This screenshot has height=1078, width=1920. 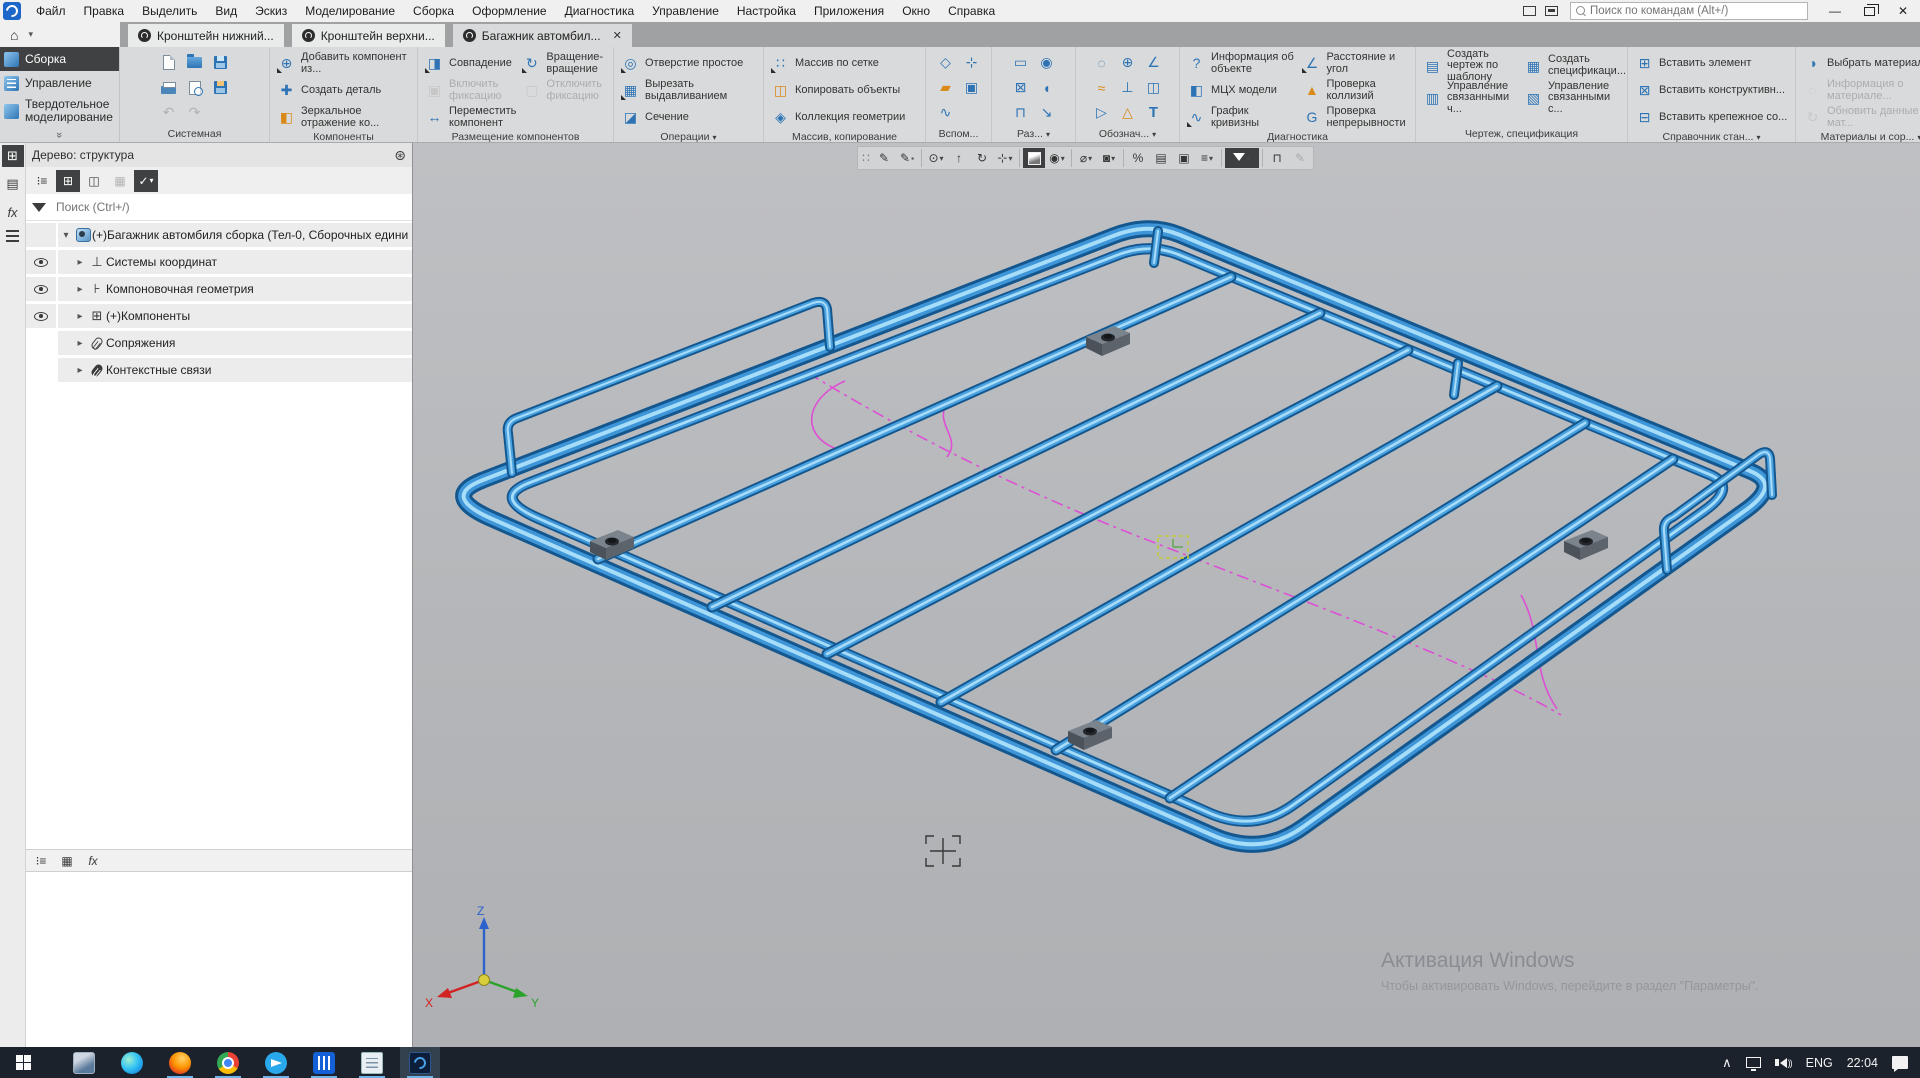 I want to click on rotate-view-icon: ↻, so click(x=982, y=158).